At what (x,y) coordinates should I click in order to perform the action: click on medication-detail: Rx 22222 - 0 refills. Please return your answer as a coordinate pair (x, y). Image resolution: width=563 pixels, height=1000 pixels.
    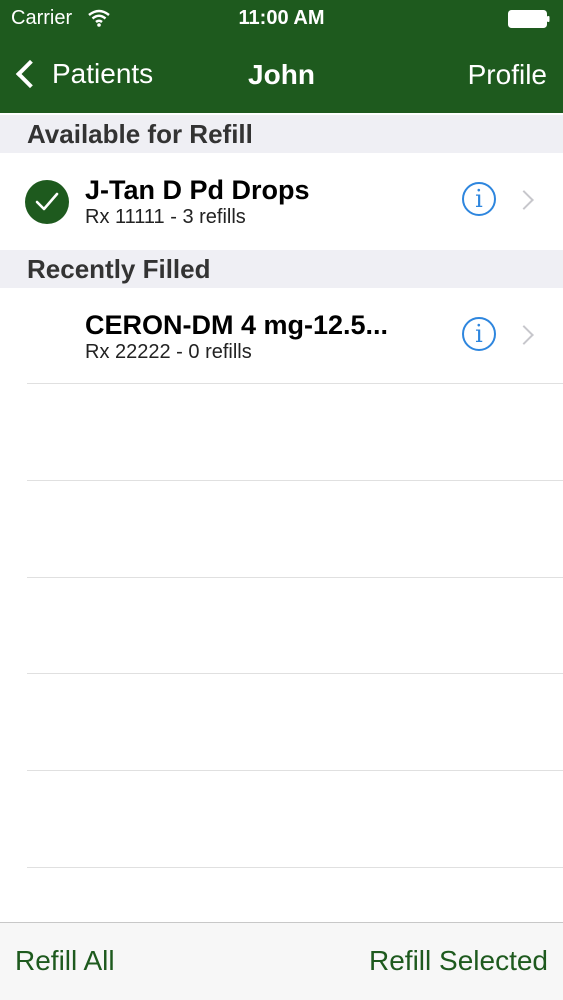
    Looking at the image, I should click on (168, 352).